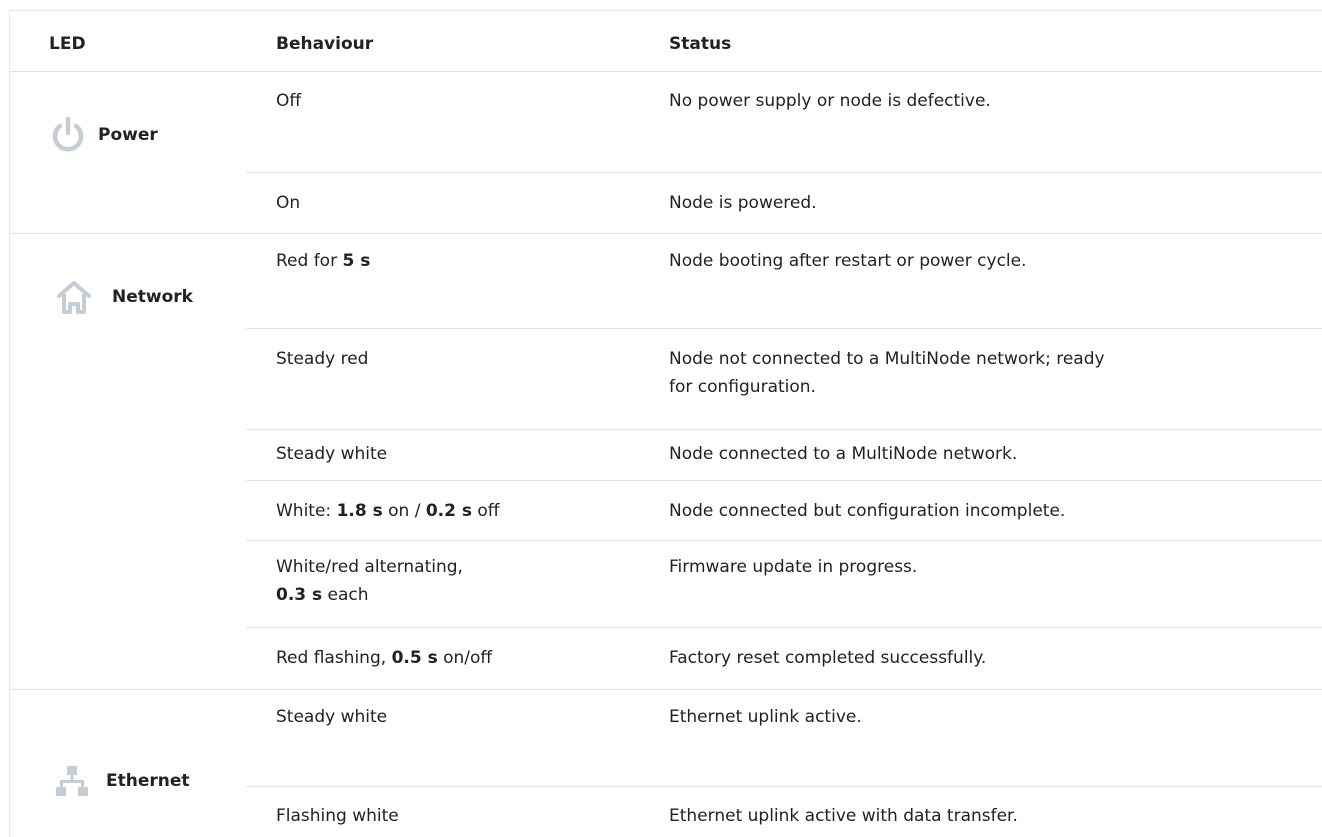 The height and width of the screenshot is (837, 1322). I want to click on behaviour-cell: White/red alternating, 0.3 s each, so click(369, 581).